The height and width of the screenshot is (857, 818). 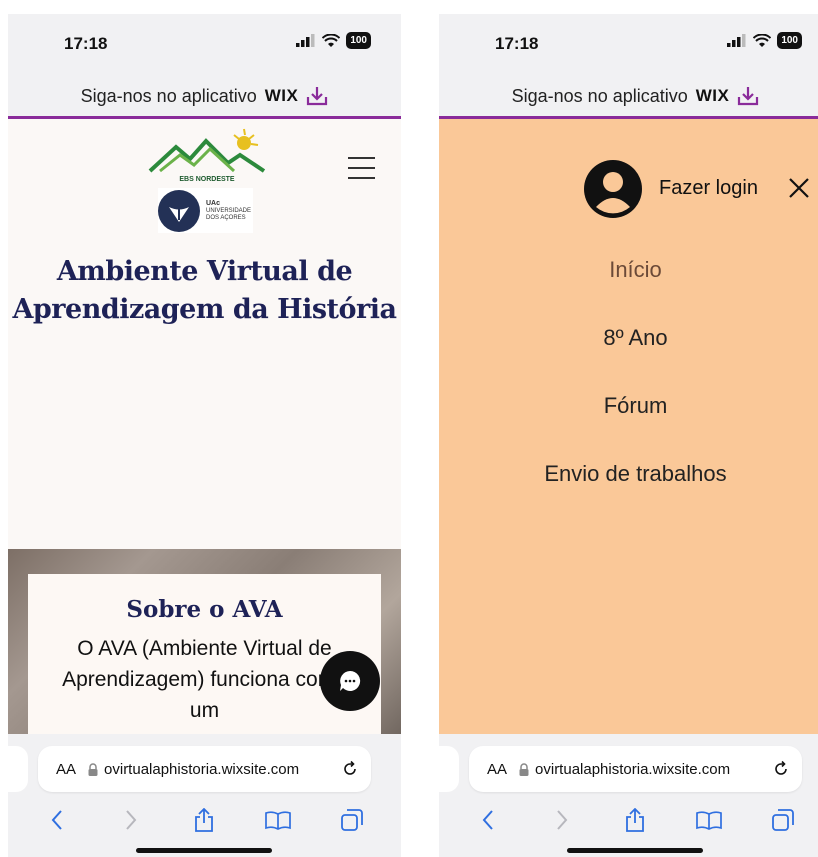 I want to click on page-title-line-2: Aprendizagem da História, so click(x=204, y=309).